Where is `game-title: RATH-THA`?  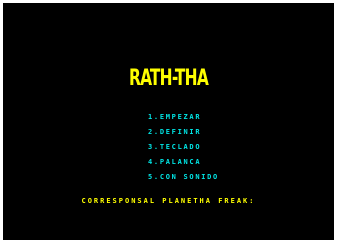 game-title: RATH-THA is located at coordinates (168, 78).